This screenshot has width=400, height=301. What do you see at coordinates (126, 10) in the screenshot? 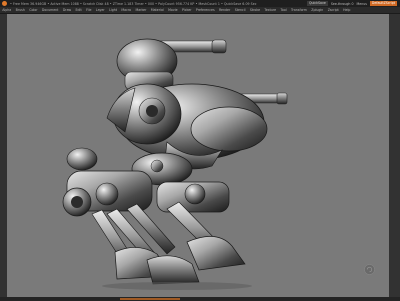
I see `menu-macro: Macro` at bounding box center [126, 10].